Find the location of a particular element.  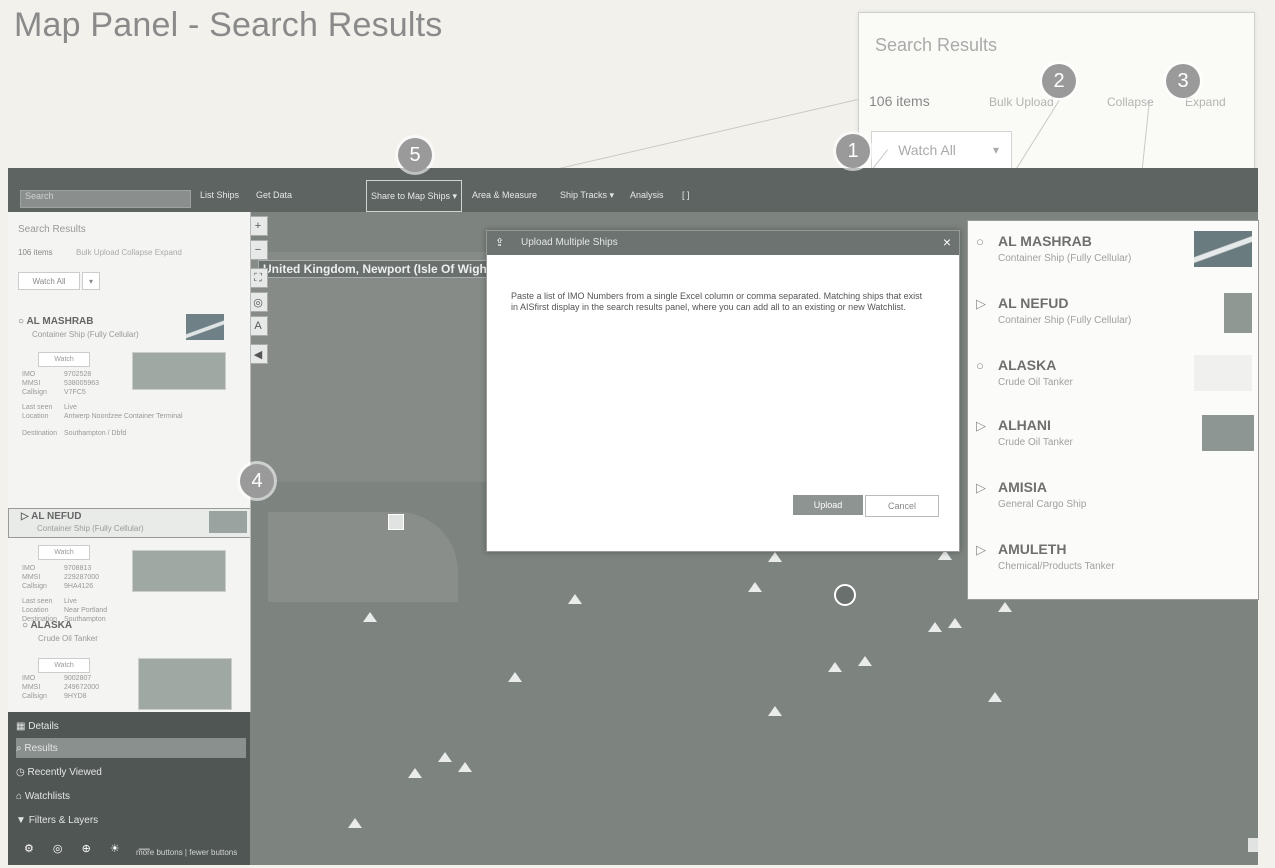

port-marker is located at coordinates (396, 522).